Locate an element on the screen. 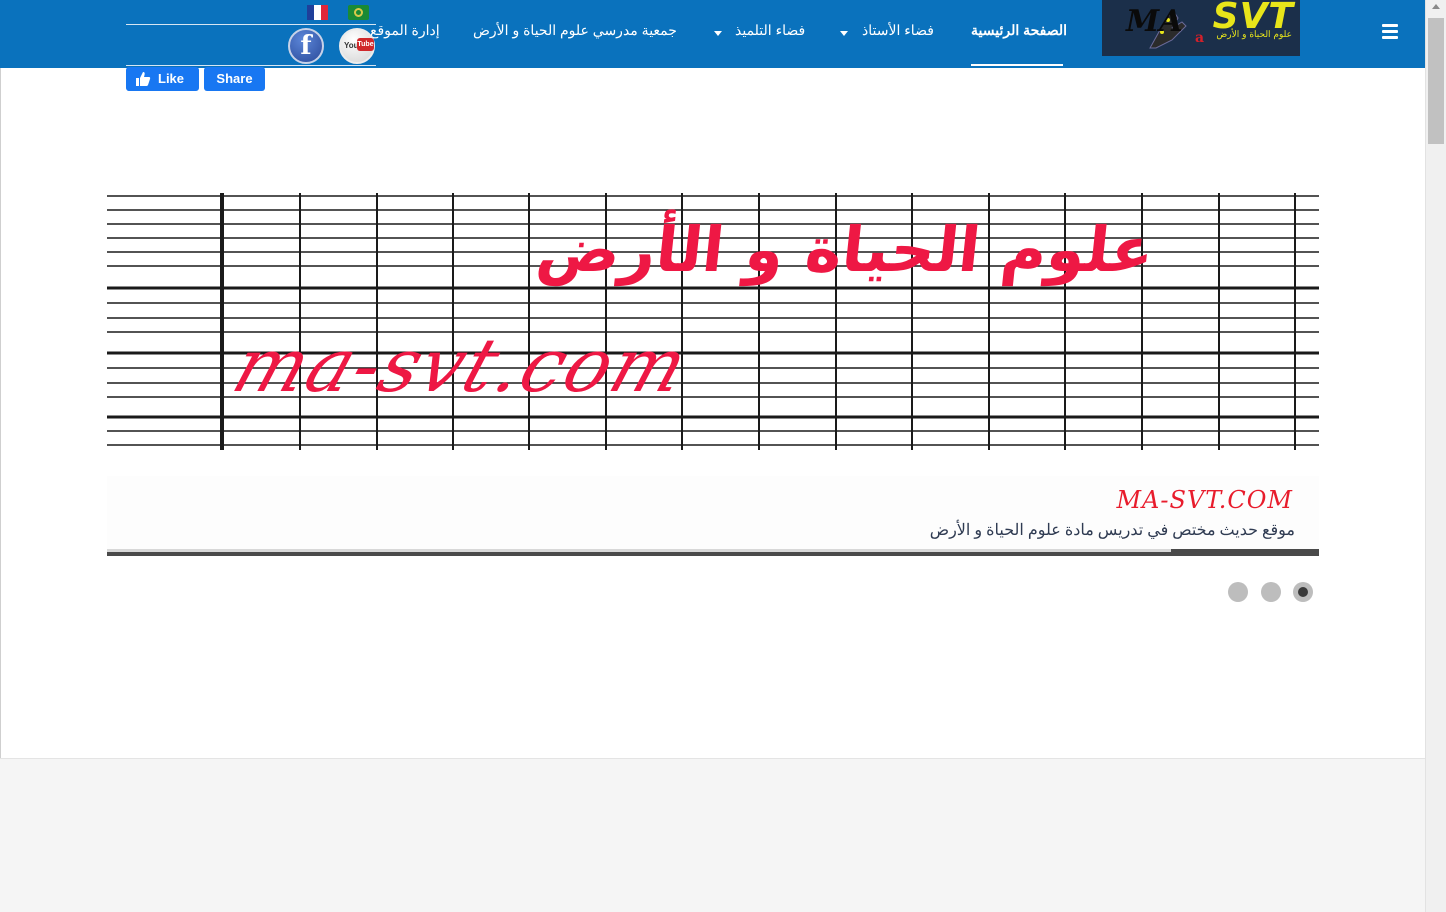 Image resolution: width=1446 pixels, height=912 pixels. hamburger-menu-icon is located at coordinates (1390, 32).